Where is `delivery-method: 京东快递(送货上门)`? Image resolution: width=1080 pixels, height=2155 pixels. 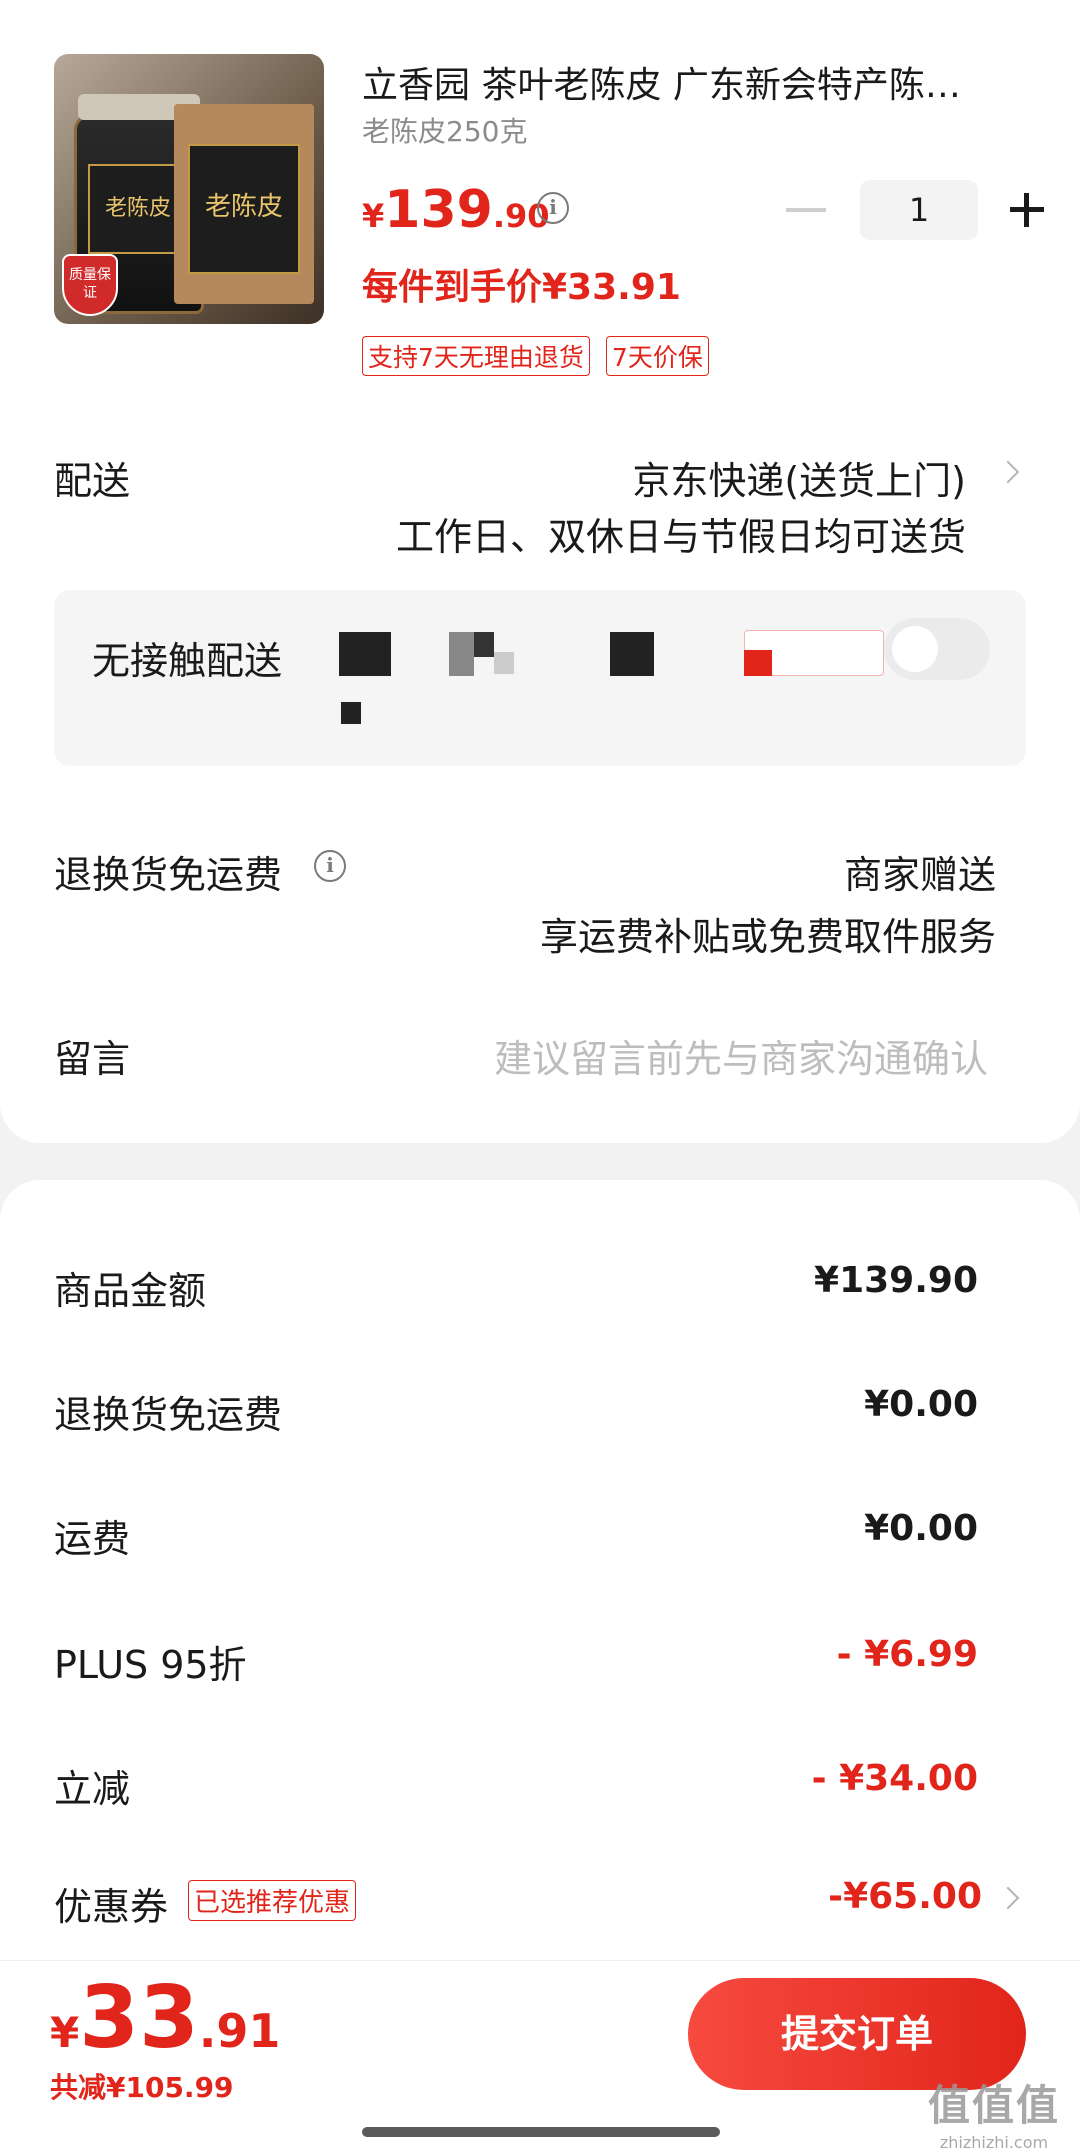
delivery-method: 京东快递(送货上门) is located at coordinates (799, 477).